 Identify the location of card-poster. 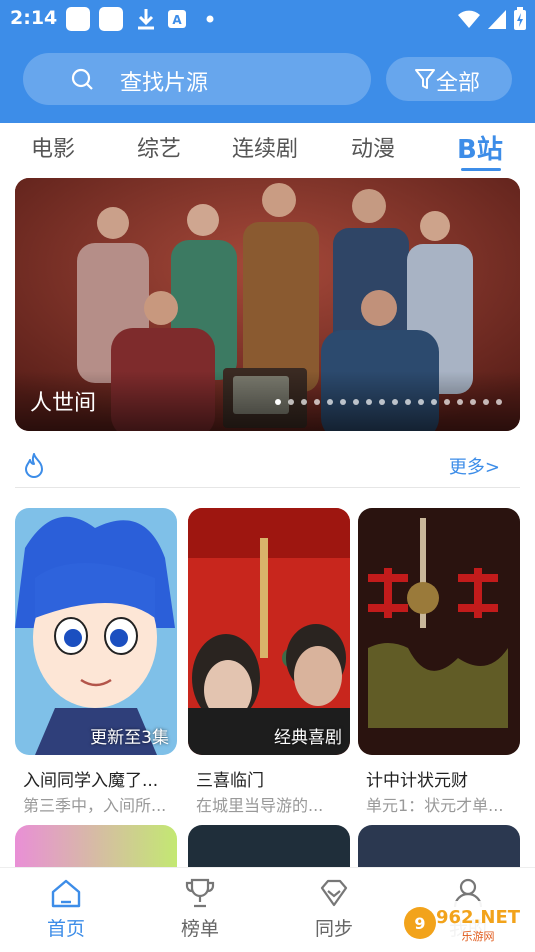
(439, 631).